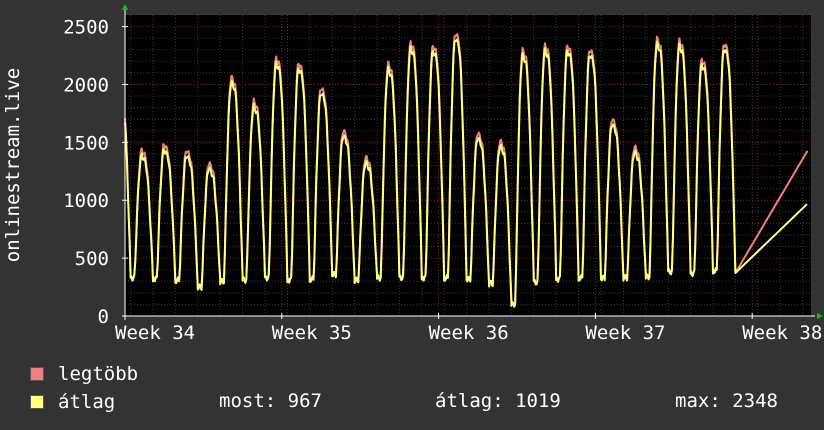 This screenshot has width=824, height=430. What do you see at coordinates (86, 201) in the screenshot?
I see `y-tick-label: 1000` at bounding box center [86, 201].